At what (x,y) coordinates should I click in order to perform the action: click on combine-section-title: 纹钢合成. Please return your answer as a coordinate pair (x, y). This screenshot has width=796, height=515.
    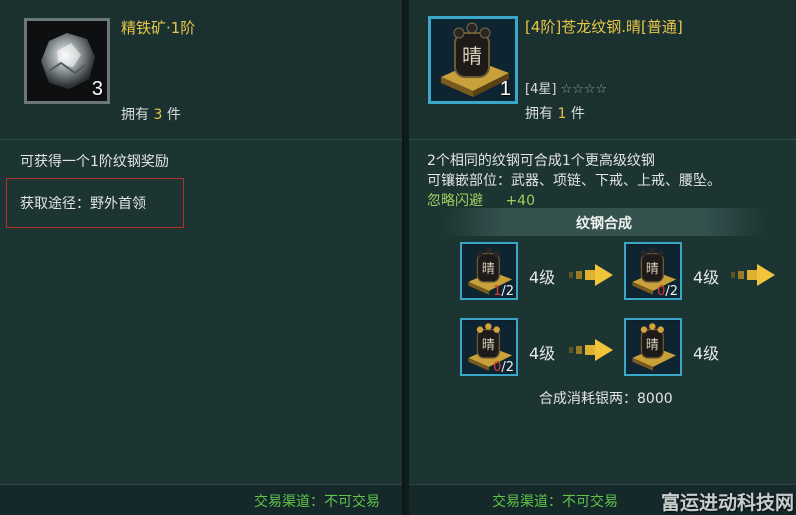
    Looking at the image, I should click on (604, 222).